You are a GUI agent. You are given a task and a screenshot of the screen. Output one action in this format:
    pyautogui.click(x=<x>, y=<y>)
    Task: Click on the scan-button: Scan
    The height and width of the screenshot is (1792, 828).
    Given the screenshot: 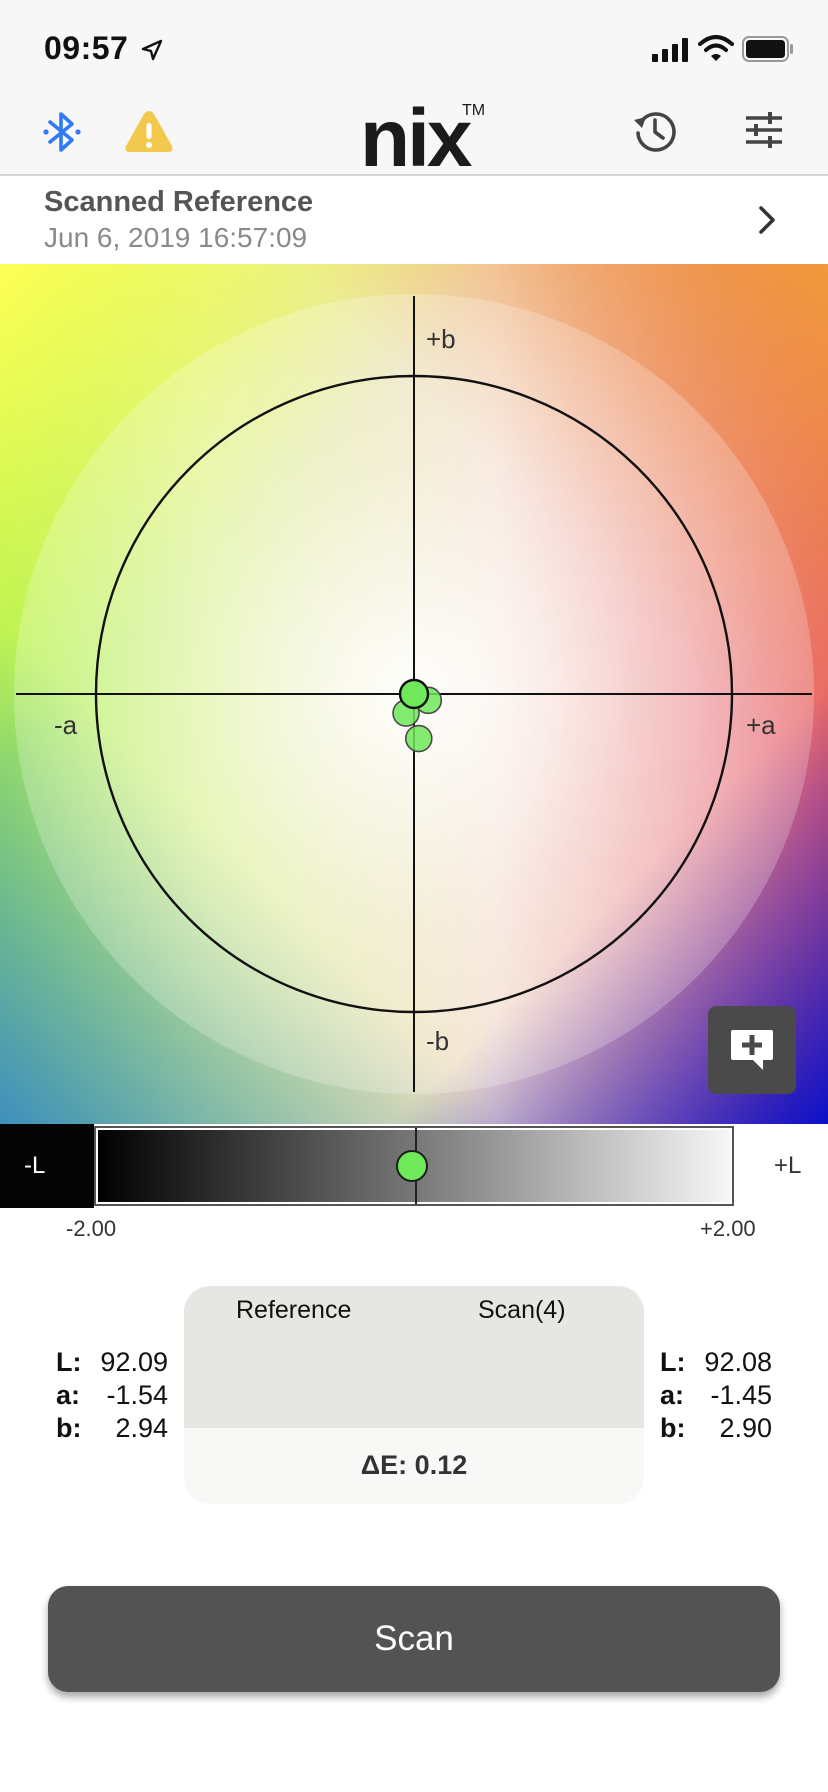 What is the action you would take?
    pyautogui.click(x=414, y=1639)
    